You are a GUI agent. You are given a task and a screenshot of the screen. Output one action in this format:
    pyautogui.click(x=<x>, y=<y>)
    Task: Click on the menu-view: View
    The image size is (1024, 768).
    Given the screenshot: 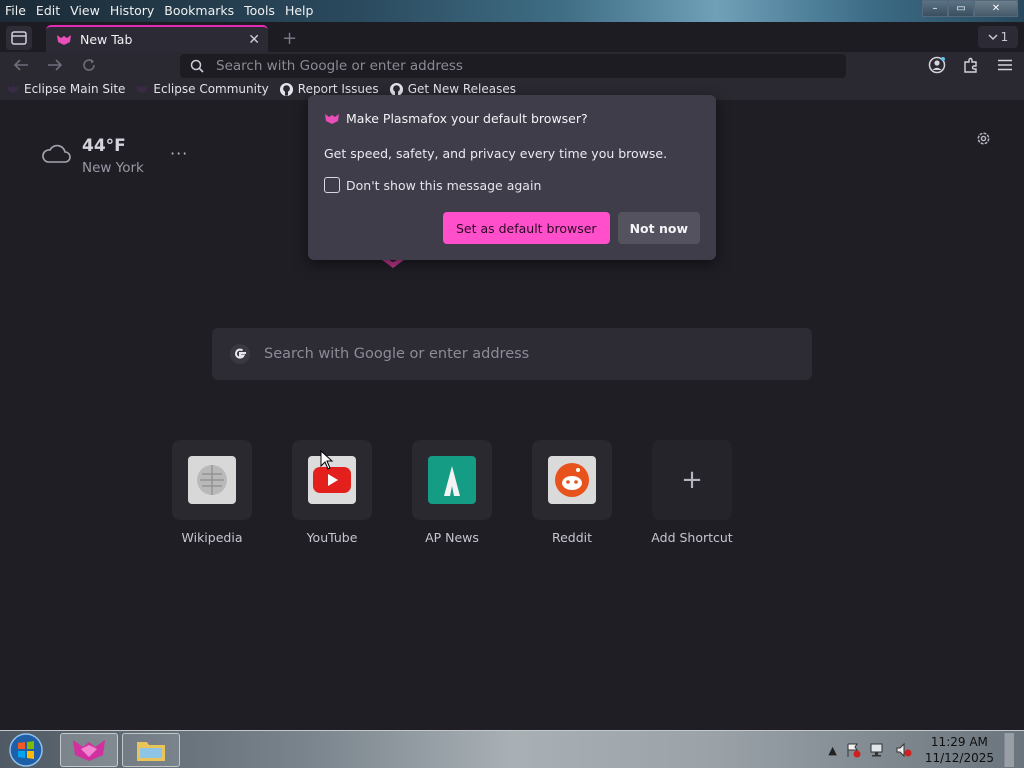 What is the action you would take?
    pyautogui.click(x=85, y=11)
    